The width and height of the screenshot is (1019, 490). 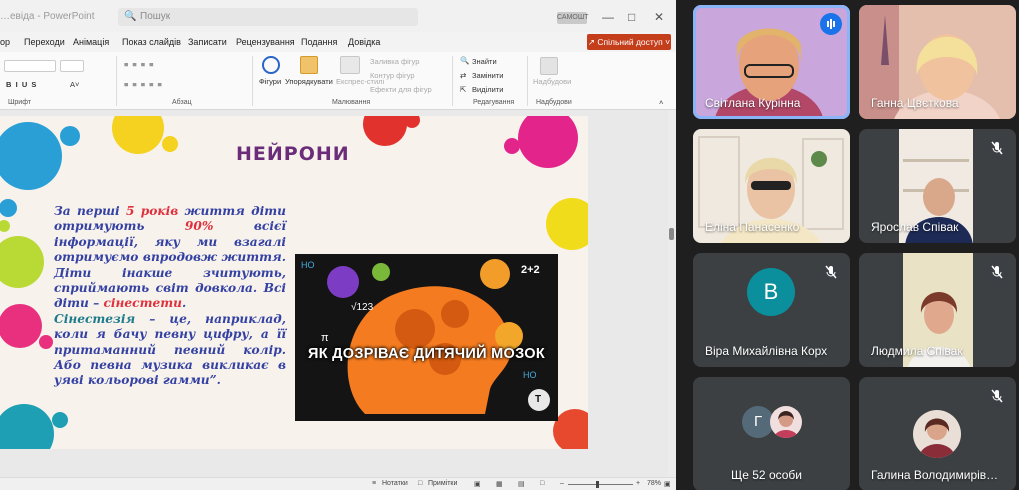 I want to click on normal-view-icon: ▣, so click(x=477, y=484).